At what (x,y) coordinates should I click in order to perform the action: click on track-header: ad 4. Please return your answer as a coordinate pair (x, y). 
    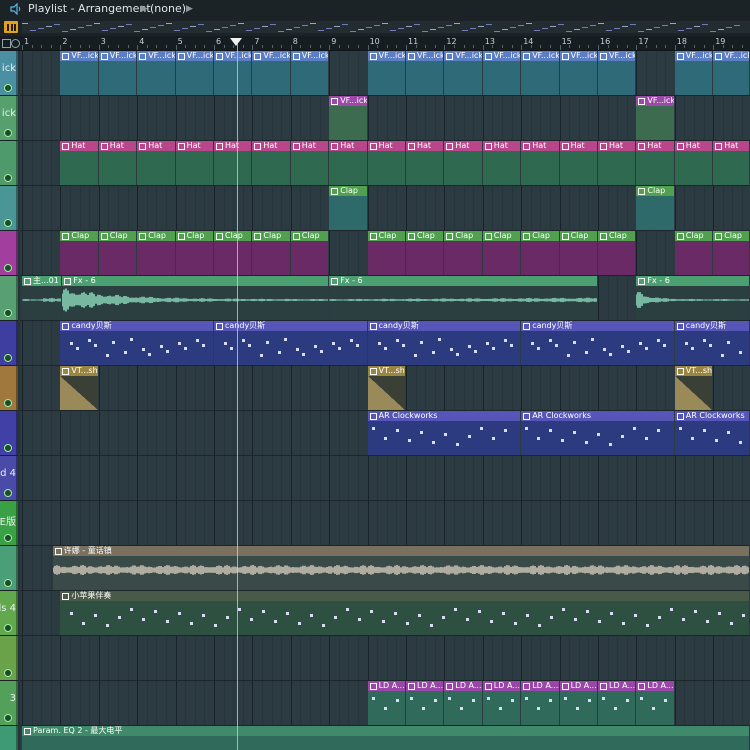
    Looking at the image, I should click on (9, 478).